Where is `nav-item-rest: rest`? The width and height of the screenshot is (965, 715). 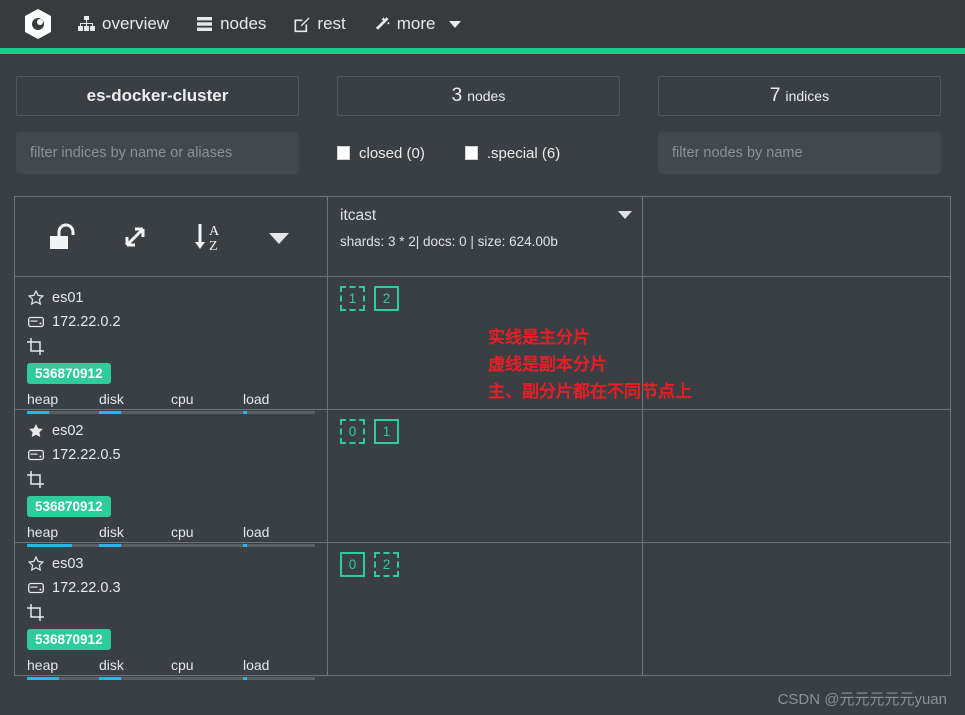
nav-item-rest: rest is located at coordinates (318, 24).